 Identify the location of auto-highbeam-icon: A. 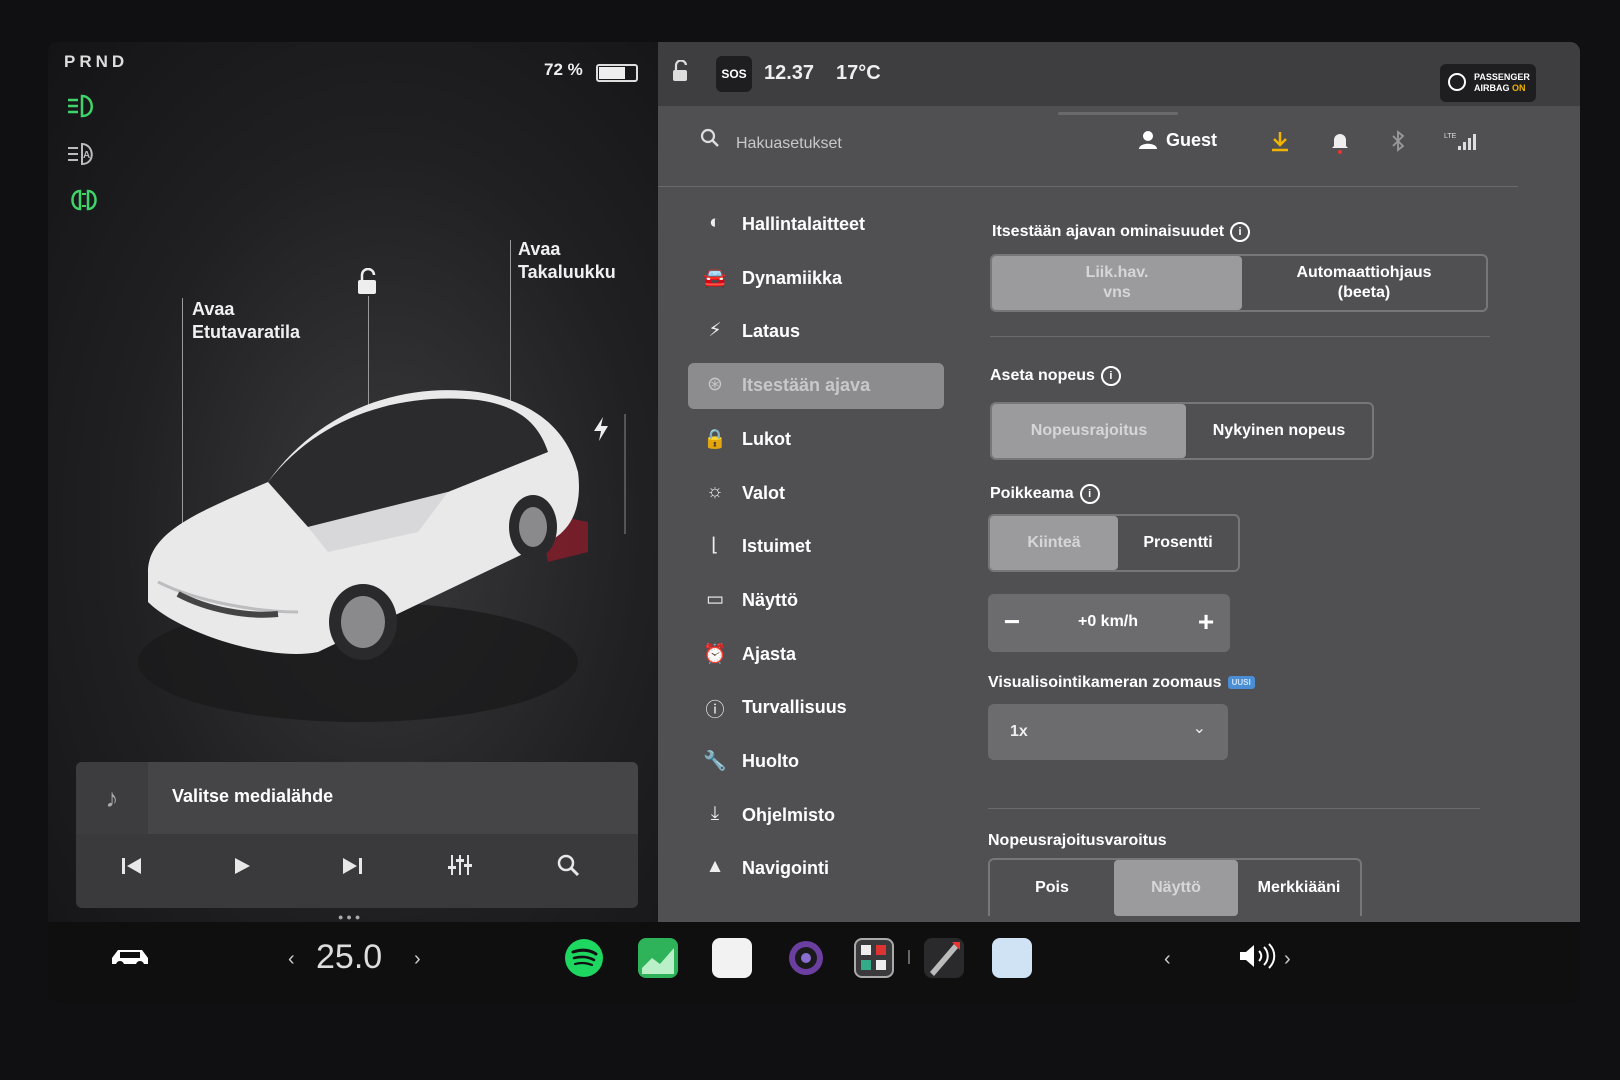
(84, 154).